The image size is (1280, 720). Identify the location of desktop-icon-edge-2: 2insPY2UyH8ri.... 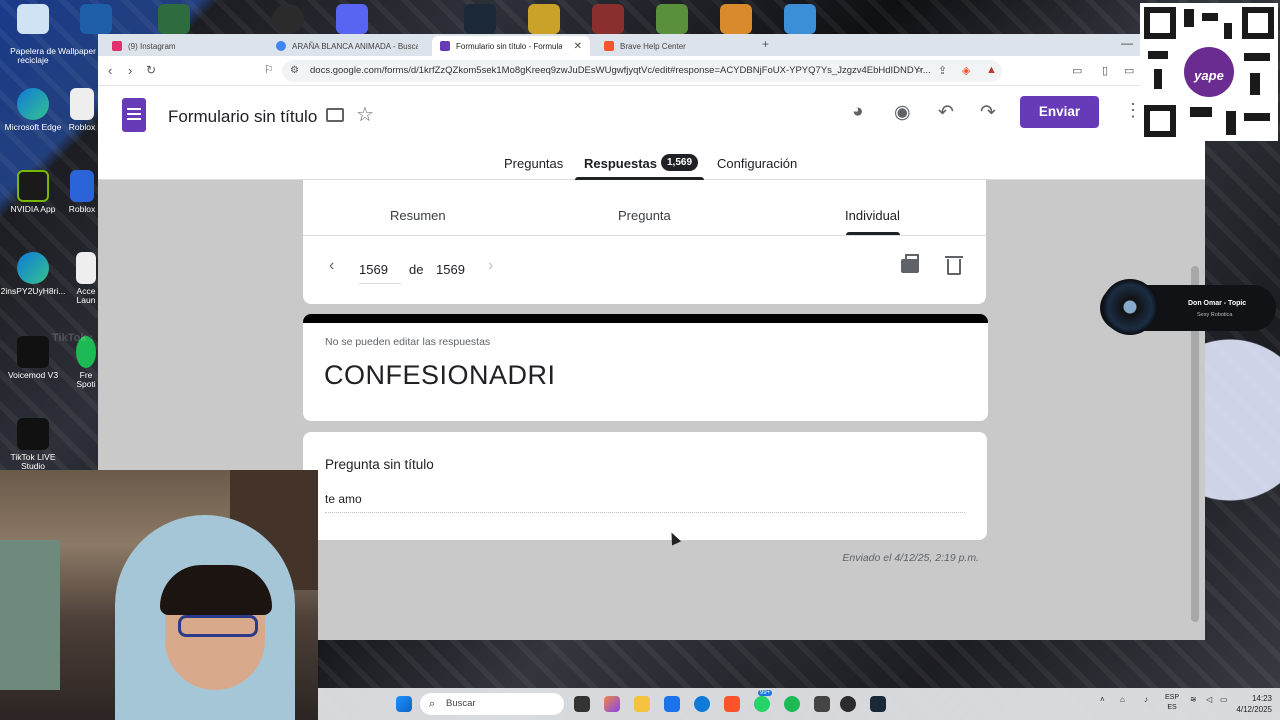
(33, 274).